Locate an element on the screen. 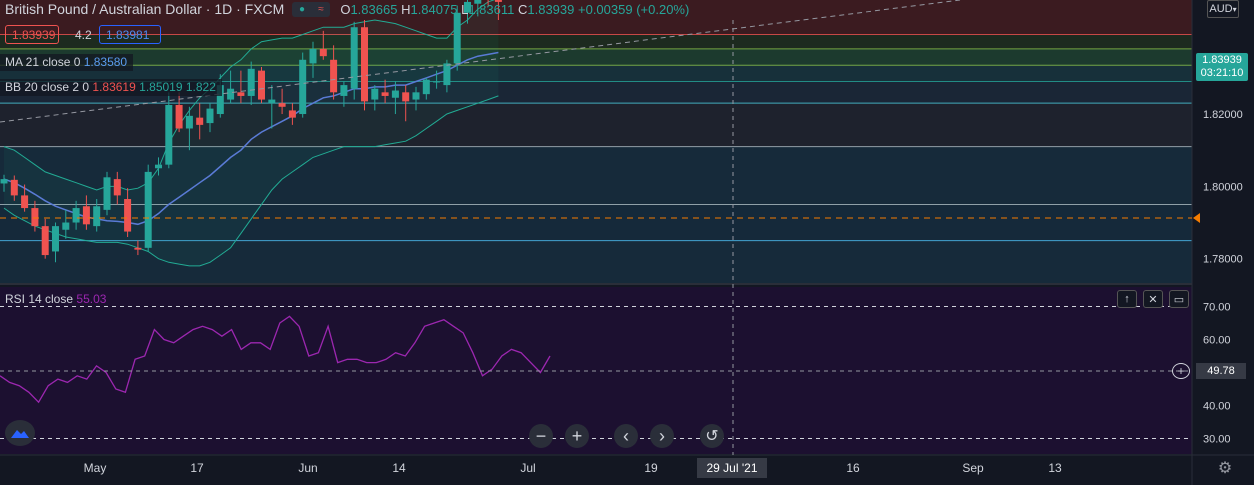 This screenshot has height=485, width=1254. scroll-left-button: ‹ is located at coordinates (626, 436).